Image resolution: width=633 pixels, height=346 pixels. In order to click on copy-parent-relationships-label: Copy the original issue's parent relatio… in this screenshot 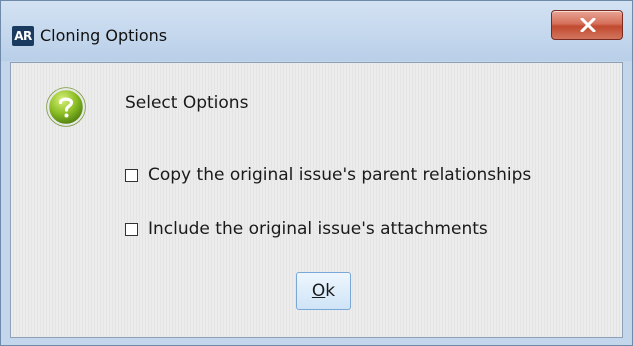, I will do `click(339, 175)`.